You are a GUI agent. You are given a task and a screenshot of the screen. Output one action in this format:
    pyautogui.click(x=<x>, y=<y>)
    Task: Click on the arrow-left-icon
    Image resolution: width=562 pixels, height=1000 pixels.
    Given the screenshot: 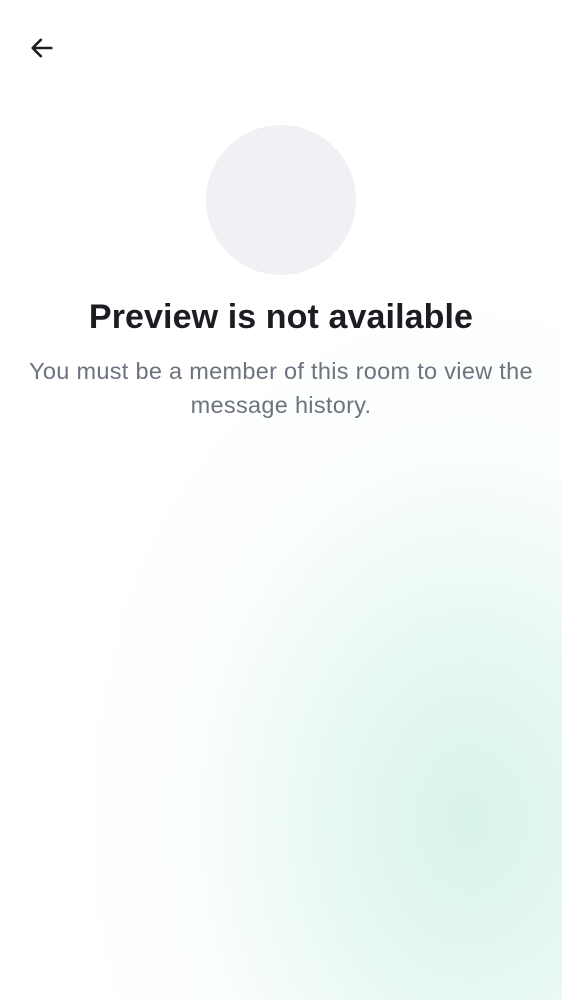 What is the action you would take?
    pyautogui.click(x=42, y=50)
    